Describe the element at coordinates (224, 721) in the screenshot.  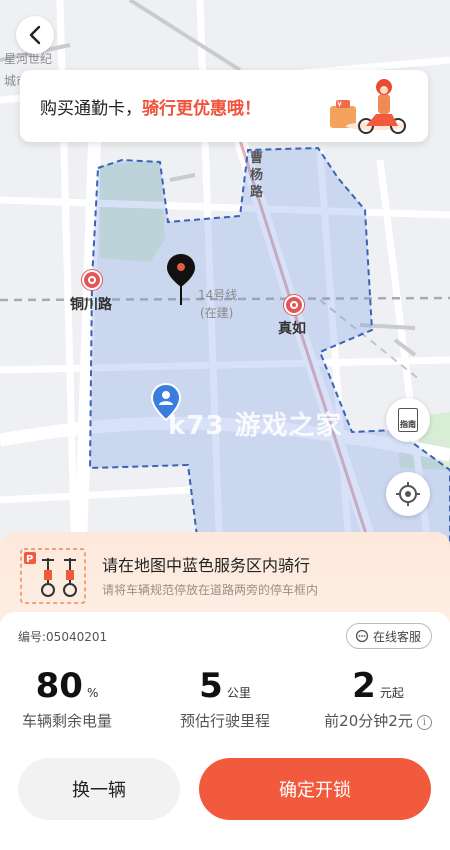
I see `distance-label: 预估行驶里程` at that location.